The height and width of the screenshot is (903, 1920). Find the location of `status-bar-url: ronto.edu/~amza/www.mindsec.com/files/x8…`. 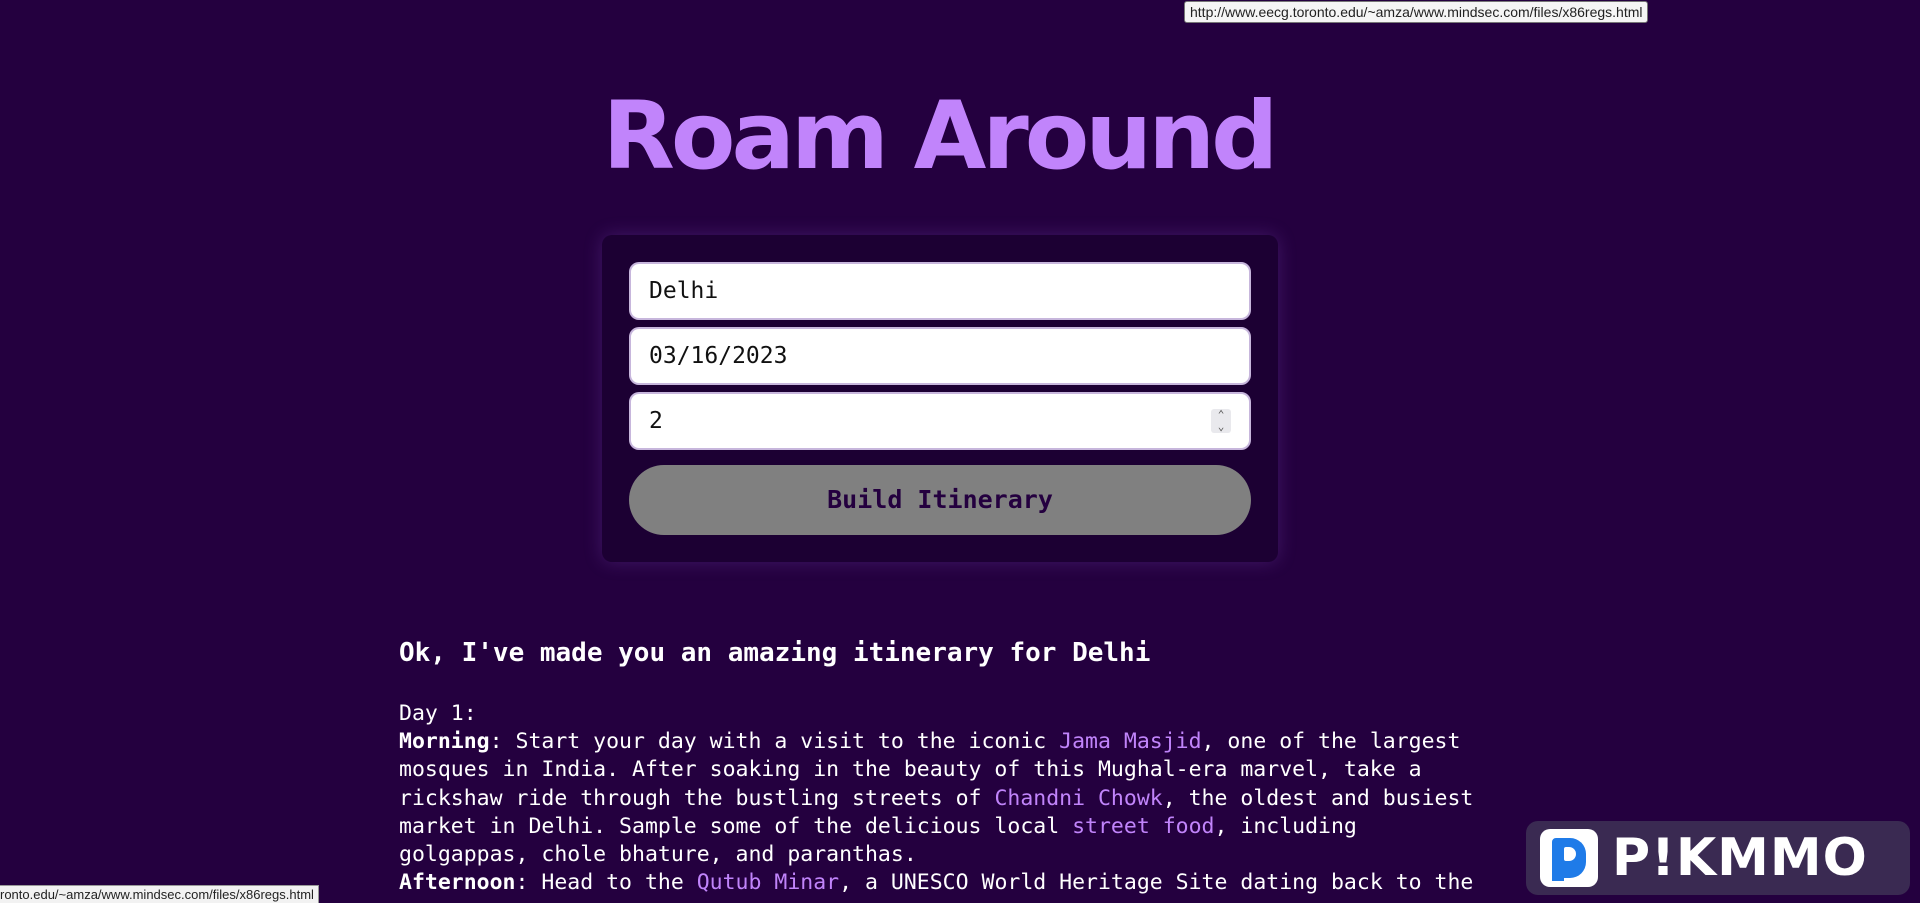

status-bar-url: ronto.edu/~amza/www.mindsec.com/files/x8… is located at coordinates (159, 894).